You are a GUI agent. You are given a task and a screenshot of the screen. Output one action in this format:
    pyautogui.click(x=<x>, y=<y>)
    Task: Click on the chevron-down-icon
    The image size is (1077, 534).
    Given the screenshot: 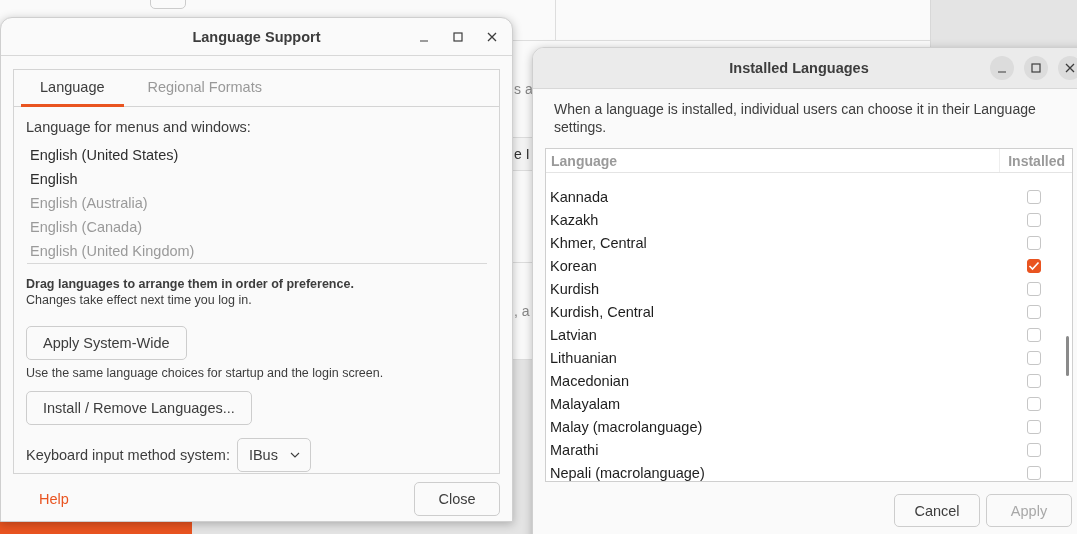 What is the action you would take?
    pyautogui.click(x=294, y=455)
    